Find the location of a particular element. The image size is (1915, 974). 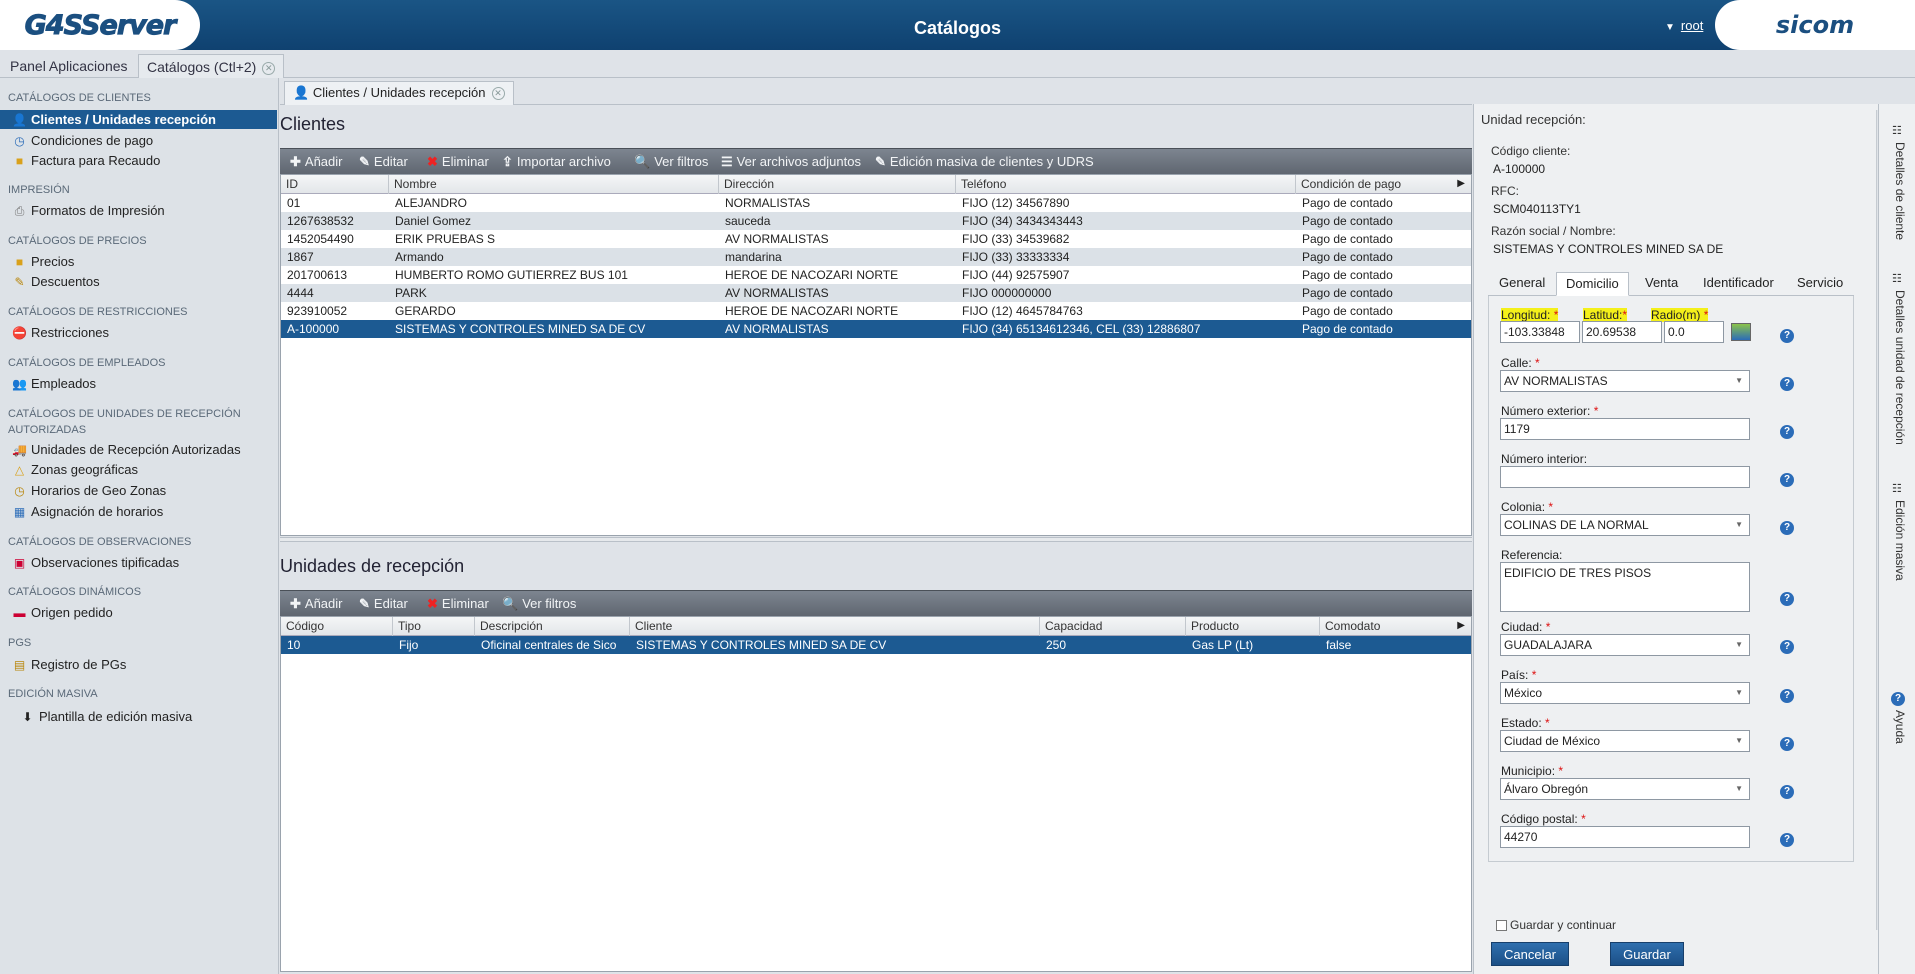

calle-select: AV NORMALISTAS is located at coordinates (1625, 381).